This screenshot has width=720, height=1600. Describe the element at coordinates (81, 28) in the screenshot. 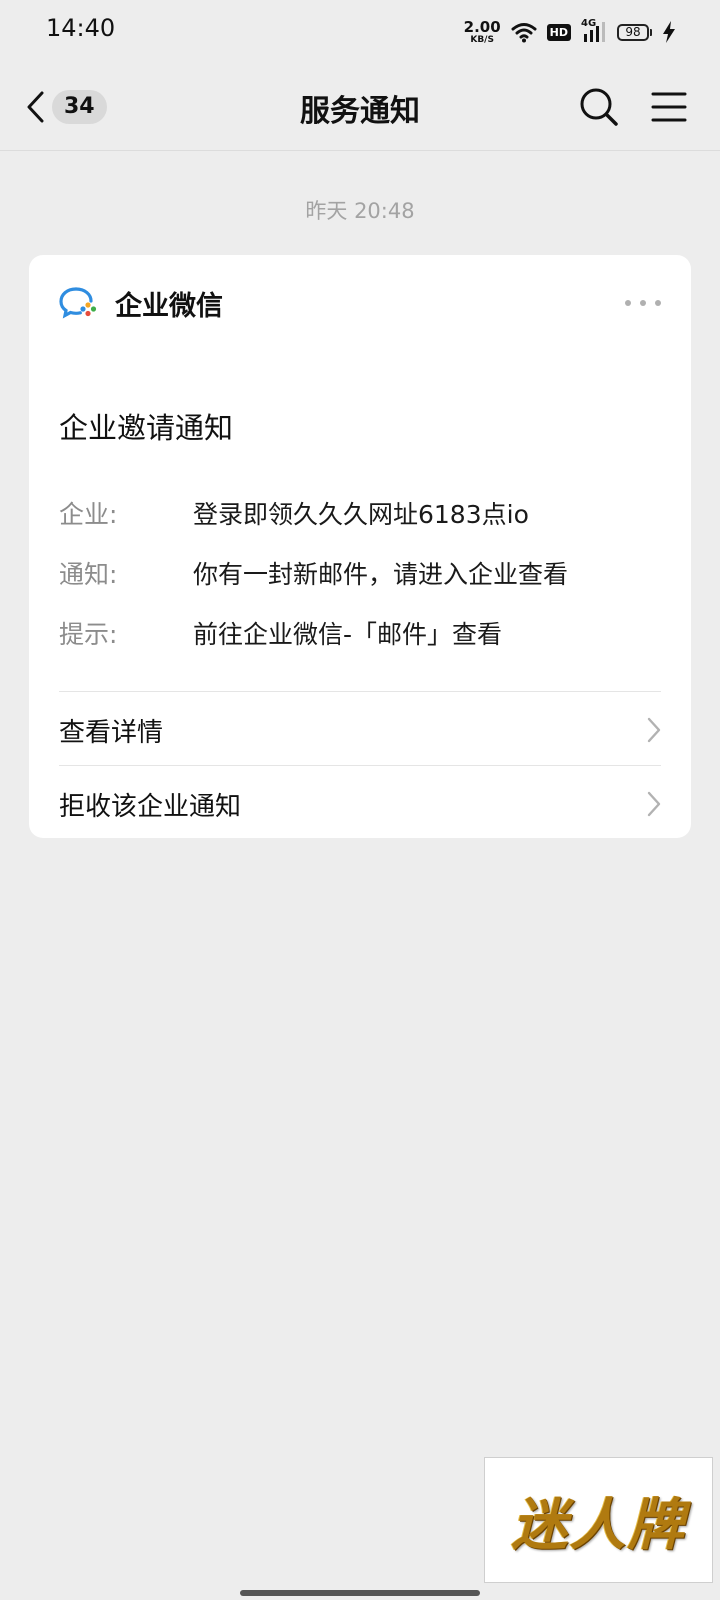

I see `status-time: 14:40` at that location.